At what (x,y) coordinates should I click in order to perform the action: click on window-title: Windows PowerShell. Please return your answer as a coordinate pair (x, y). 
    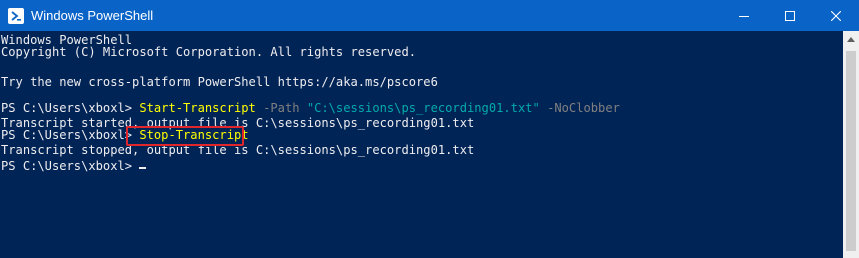
    Looking at the image, I should click on (92, 15).